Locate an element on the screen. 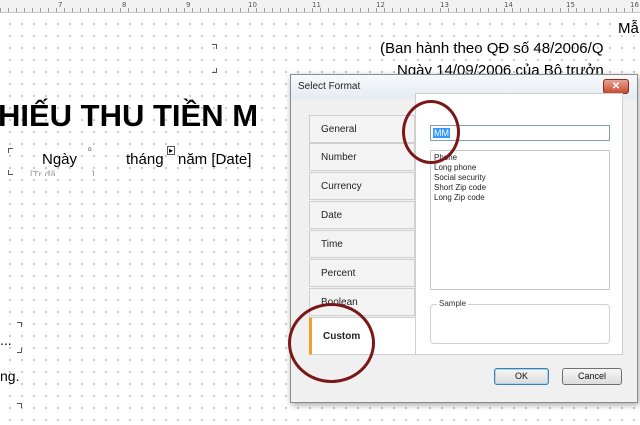 The width and height of the screenshot is (640, 425). expand-arrow-icon: ▸ is located at coordinates (171, 150).